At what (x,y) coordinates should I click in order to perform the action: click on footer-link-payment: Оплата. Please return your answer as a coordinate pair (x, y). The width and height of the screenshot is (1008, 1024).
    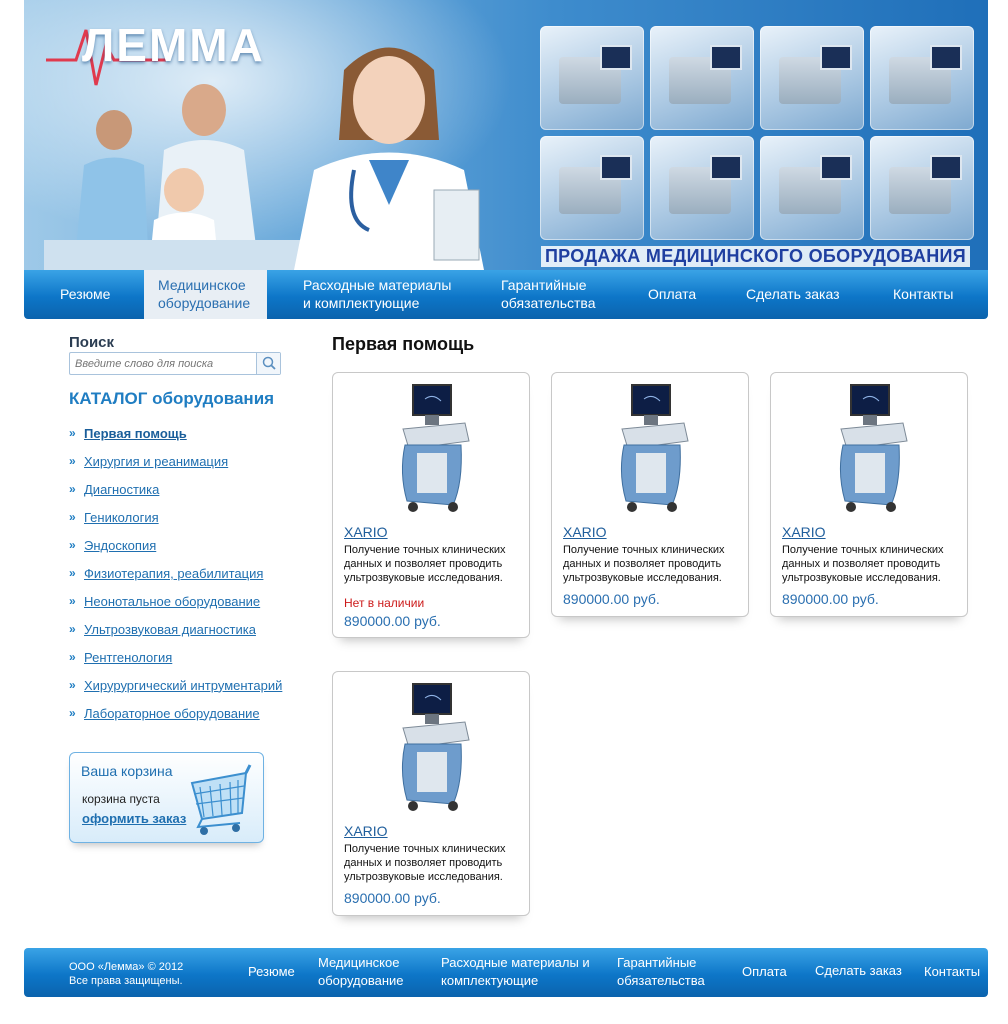
    Looking at the image, I should click on (764, 972).